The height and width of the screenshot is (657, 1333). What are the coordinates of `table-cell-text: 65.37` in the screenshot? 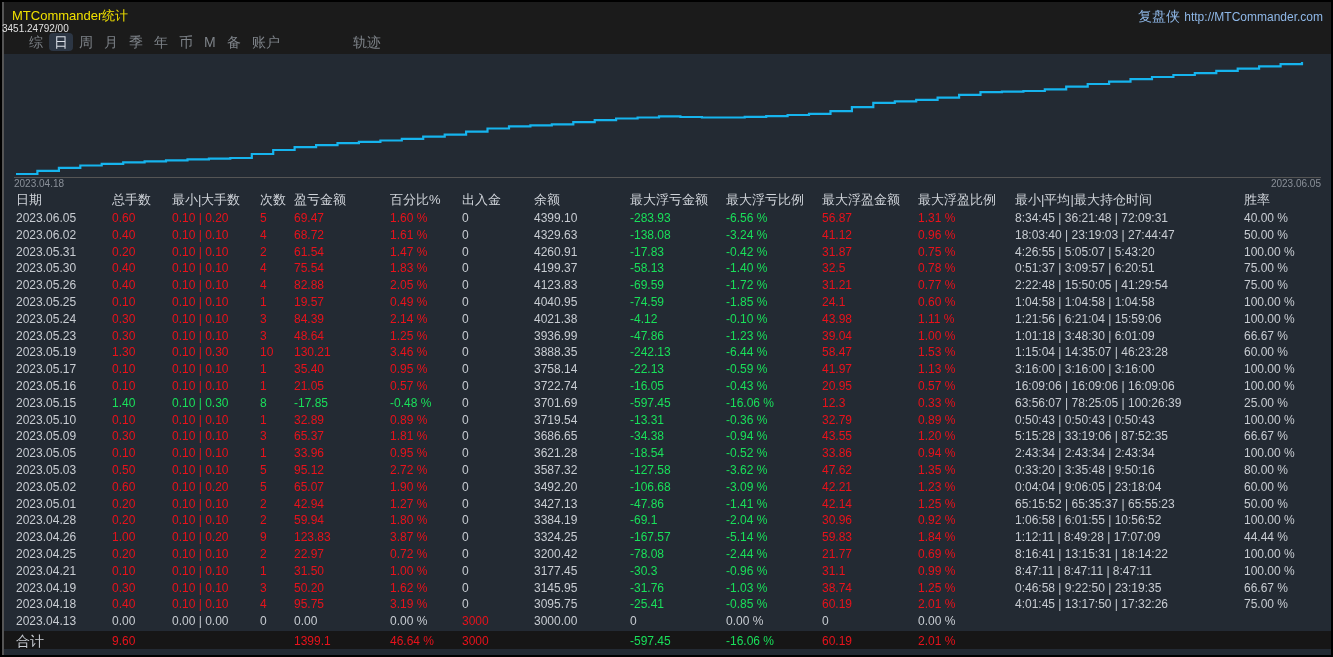 It's located at (310, 437).